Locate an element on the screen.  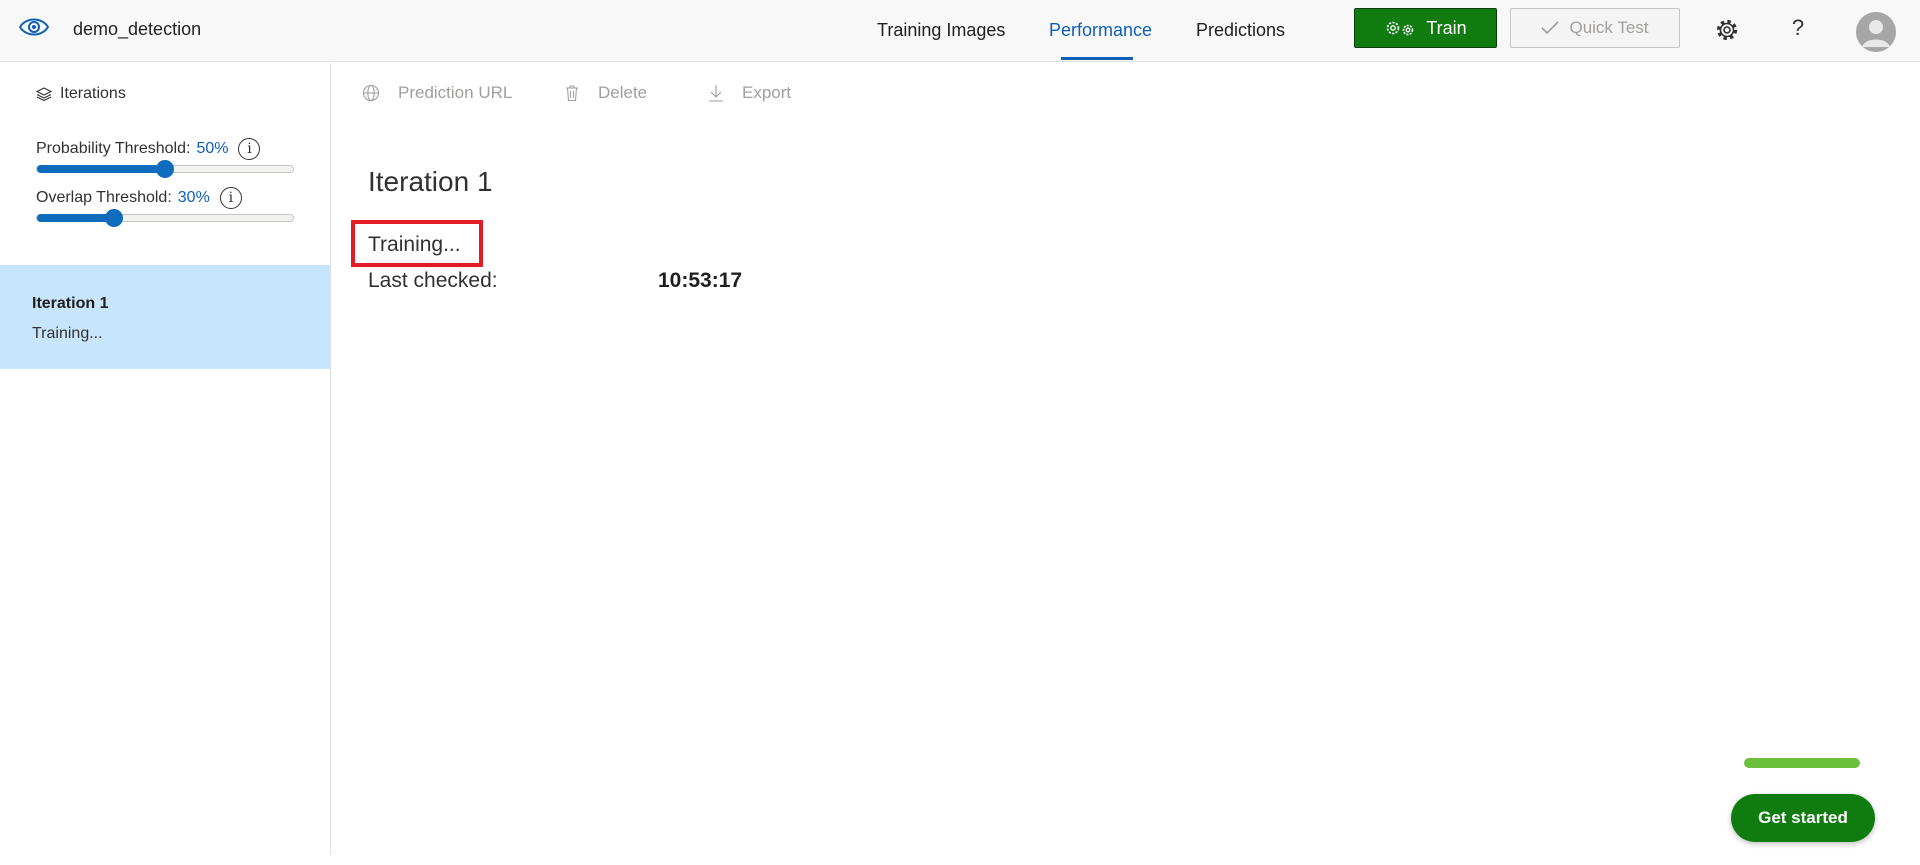
quick-test-button: Quick Test is located at coordinates (1595, 28).